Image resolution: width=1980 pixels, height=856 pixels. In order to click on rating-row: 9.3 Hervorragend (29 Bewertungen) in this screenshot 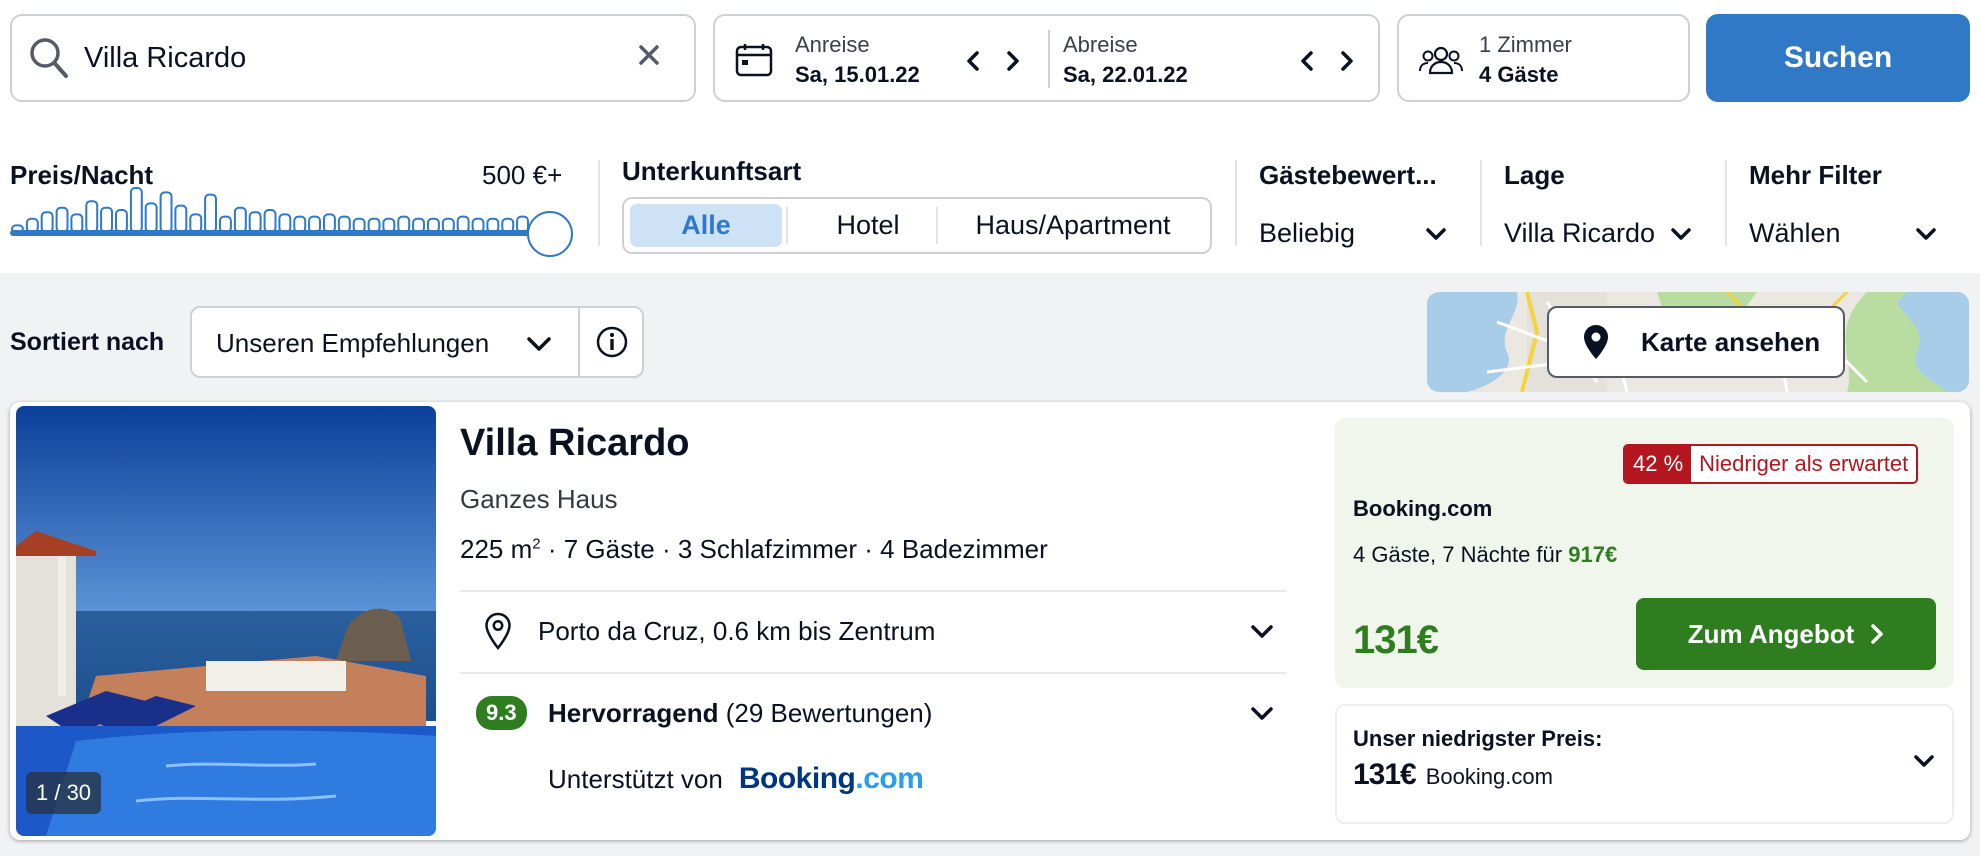, I will do `click(873, 714)`.